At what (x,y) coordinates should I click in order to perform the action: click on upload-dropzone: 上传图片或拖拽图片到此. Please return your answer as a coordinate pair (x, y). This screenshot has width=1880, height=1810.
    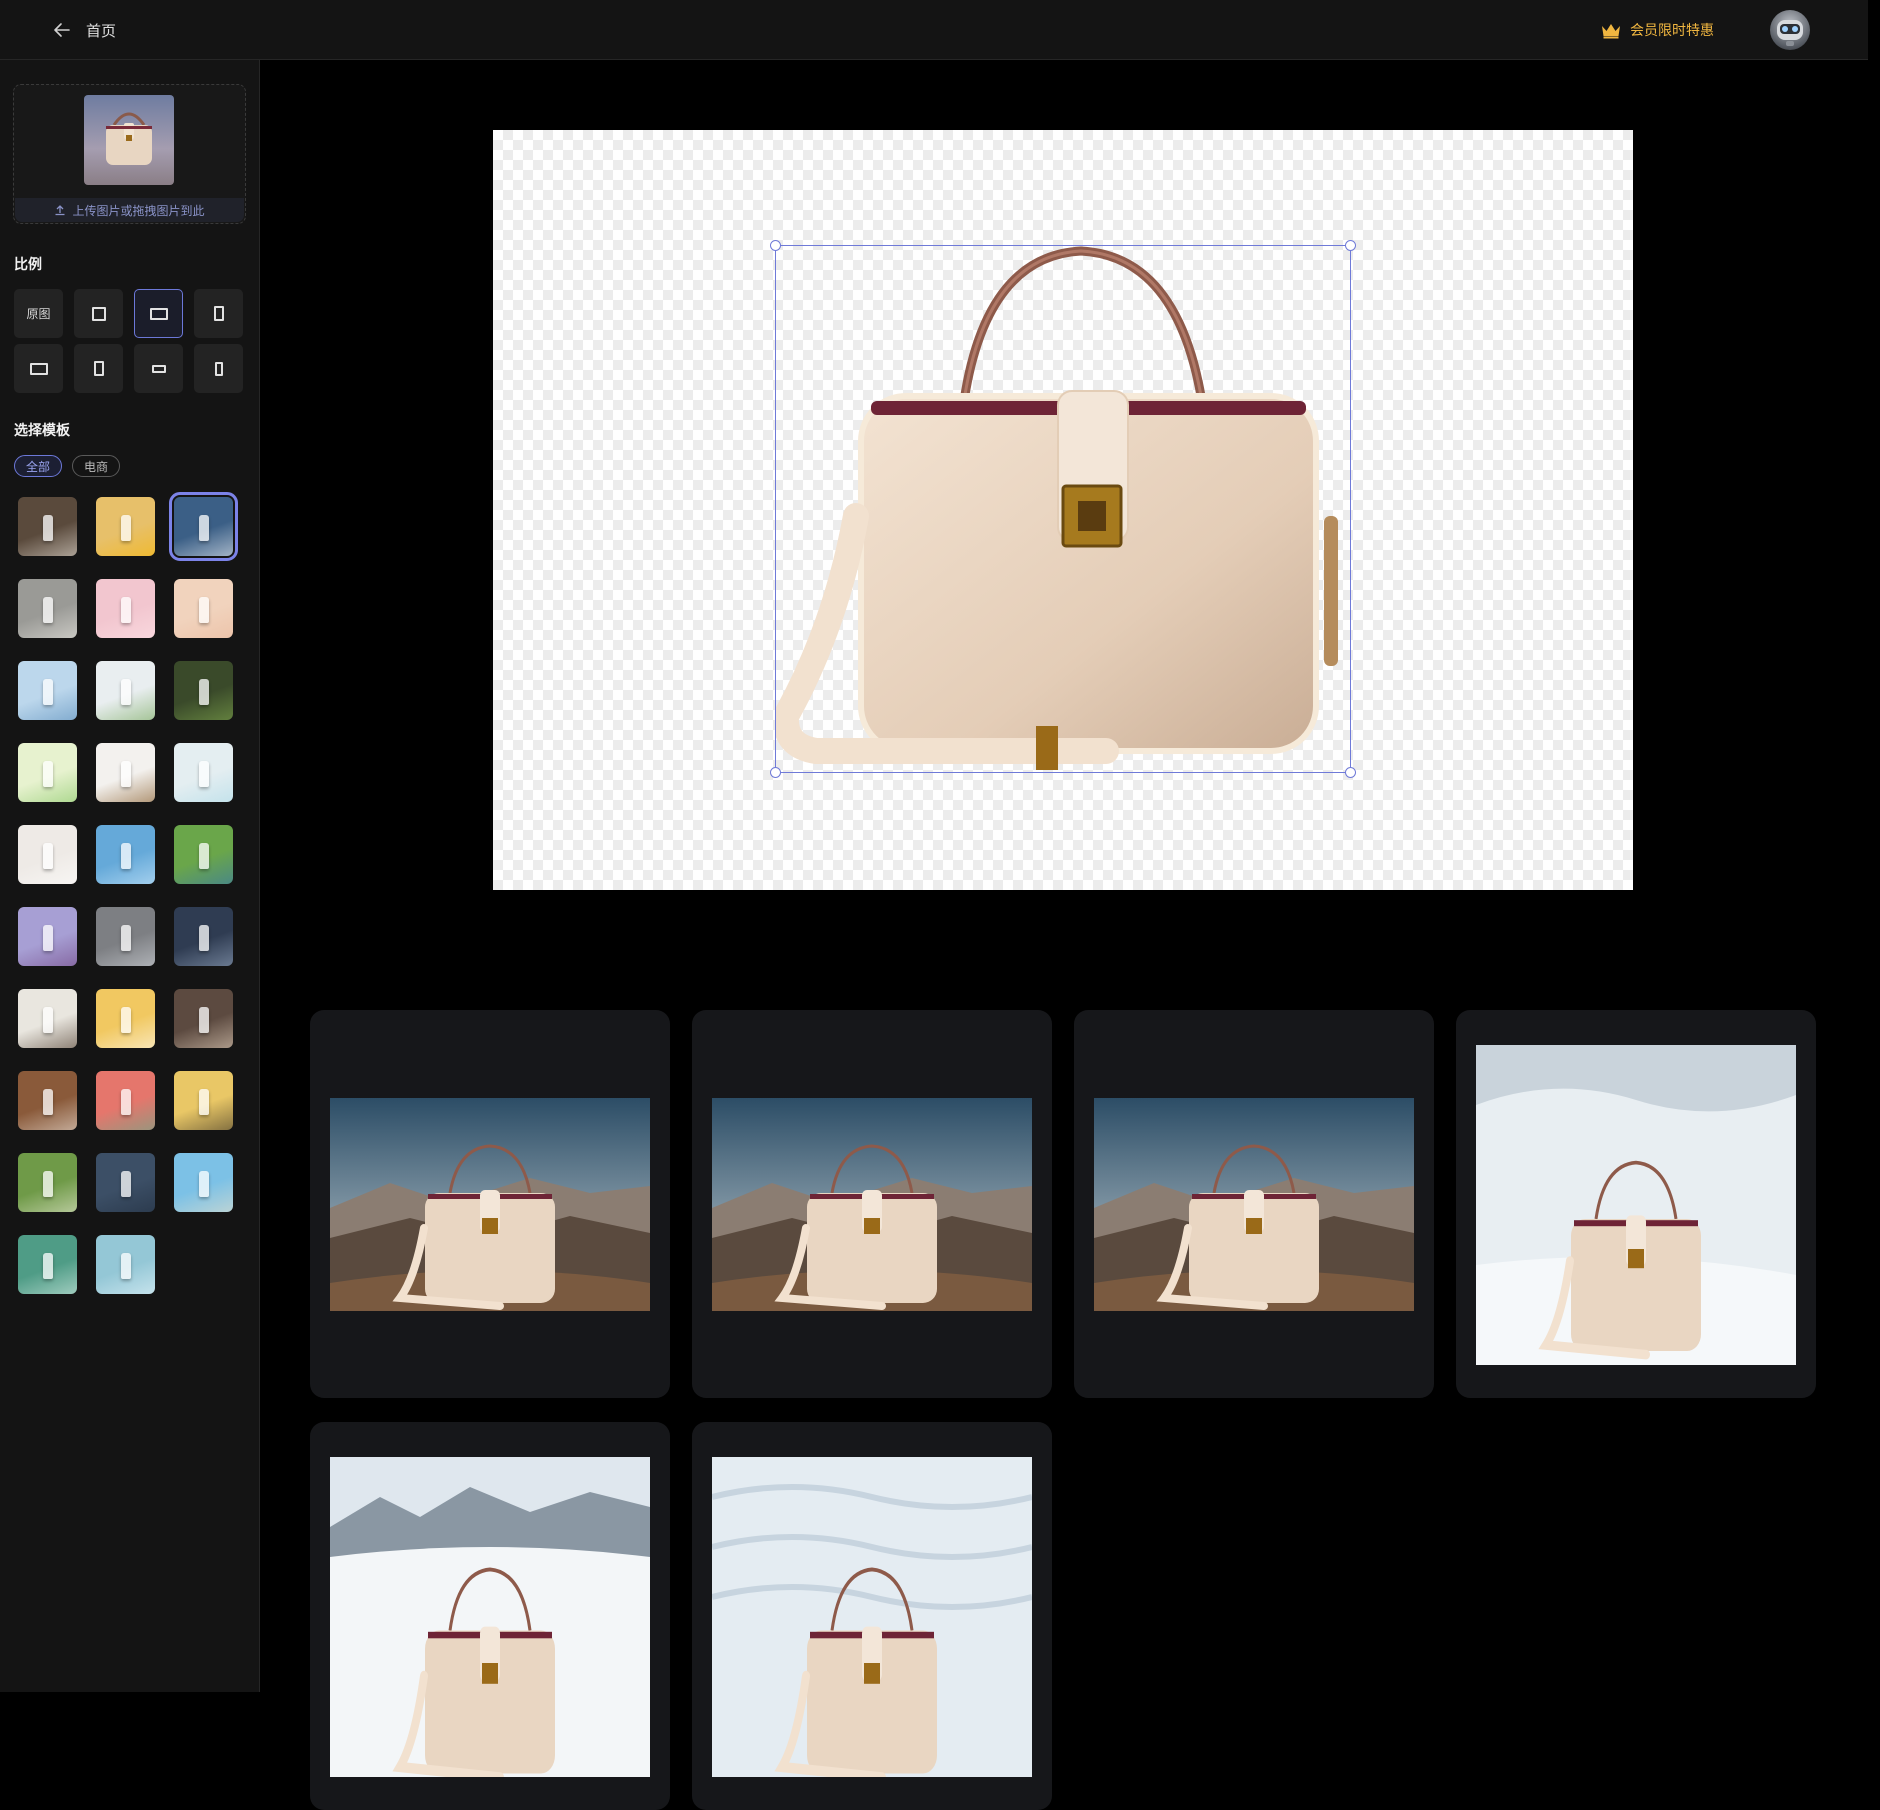
    Looking at the image, I should click on (129, 154).